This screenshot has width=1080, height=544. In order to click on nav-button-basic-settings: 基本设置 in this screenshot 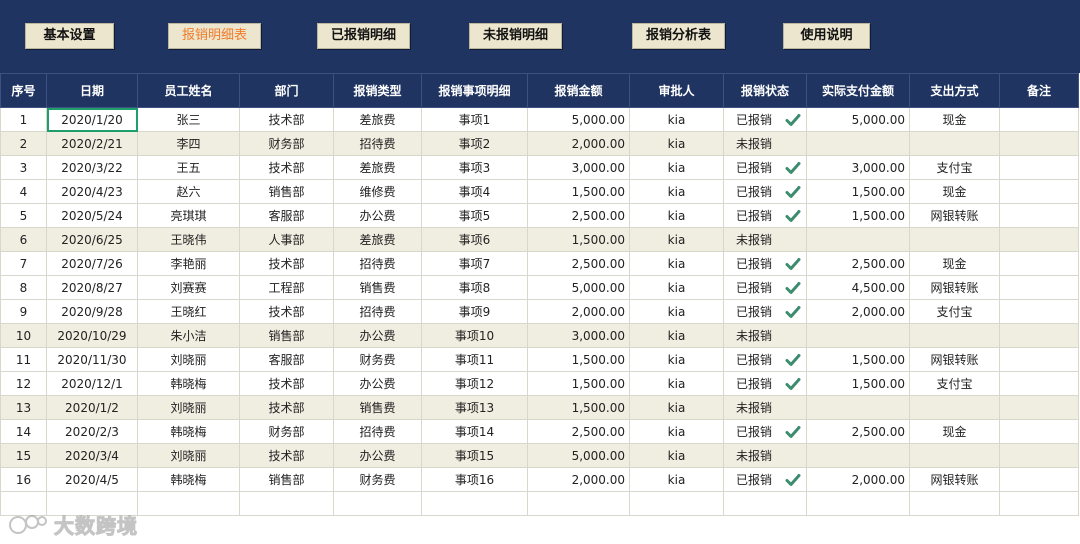, I will do `click(69, 36)`.